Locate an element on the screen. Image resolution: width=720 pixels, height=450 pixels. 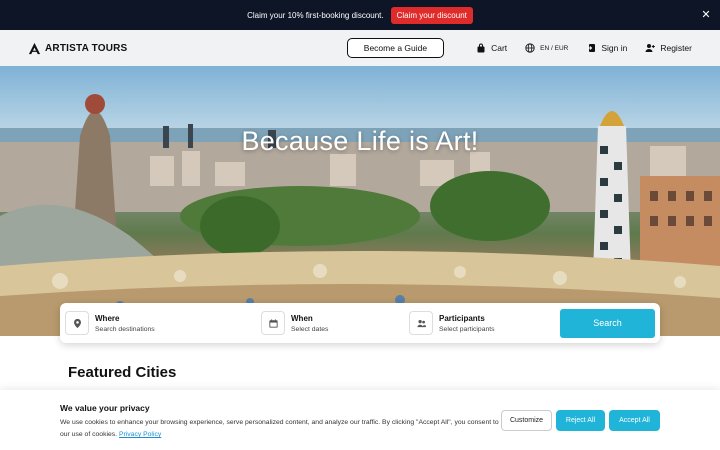
participants-label: Participants is located at coordinates (462, 318).